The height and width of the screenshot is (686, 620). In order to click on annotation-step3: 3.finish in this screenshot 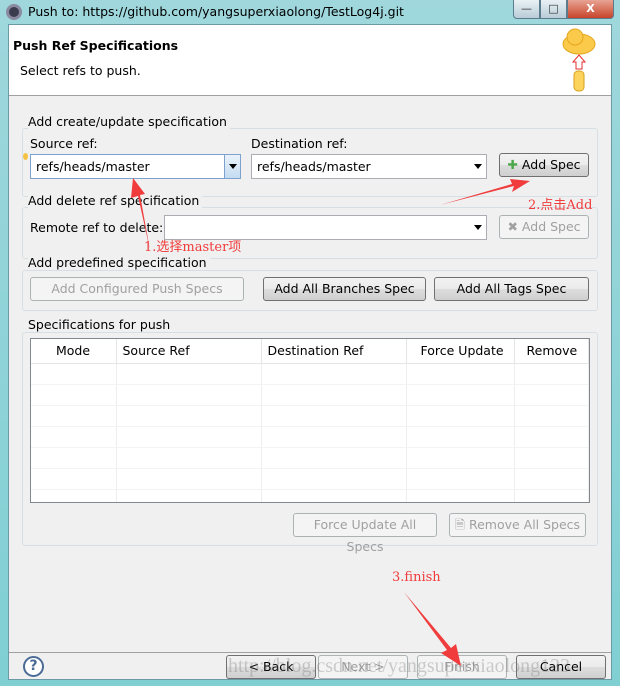, I will do `click(416, 577)`.